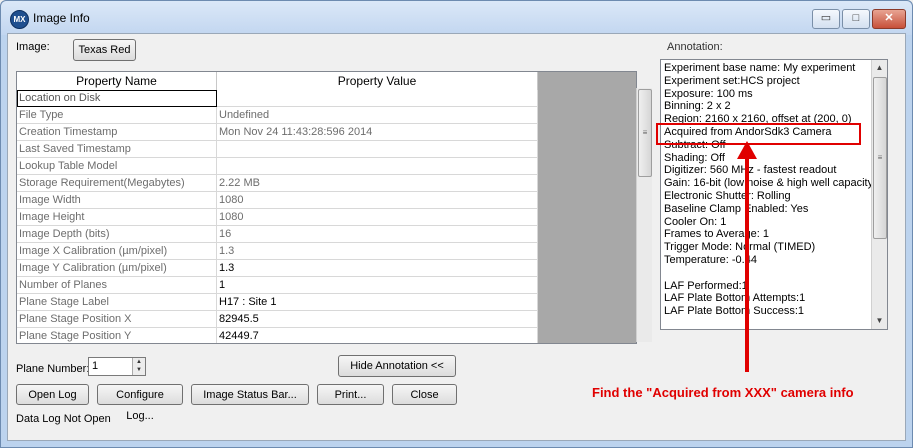 Image resolution: width=913 pixels, height=448 pixels. Describe the element at coordinates (880, 158) in the screenshot. I see `annotation-scroll-thumb: ≡` at that location.